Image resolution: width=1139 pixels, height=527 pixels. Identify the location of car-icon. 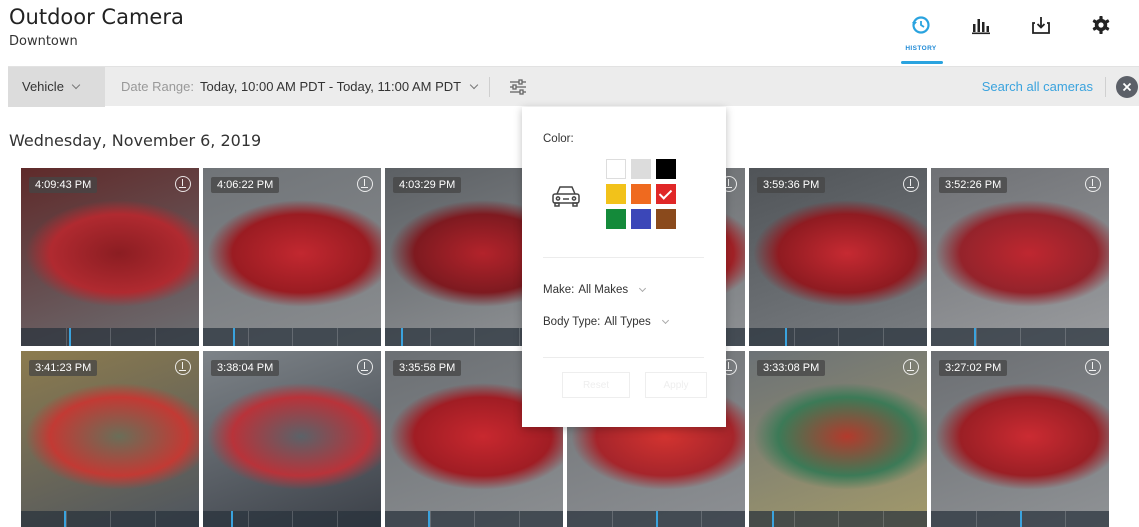
(566, 196).